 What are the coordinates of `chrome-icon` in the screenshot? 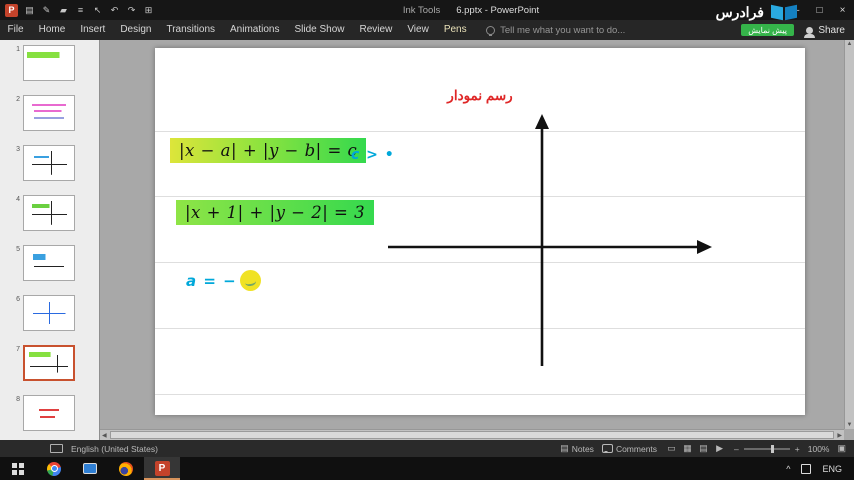 It's located at (54, 468).